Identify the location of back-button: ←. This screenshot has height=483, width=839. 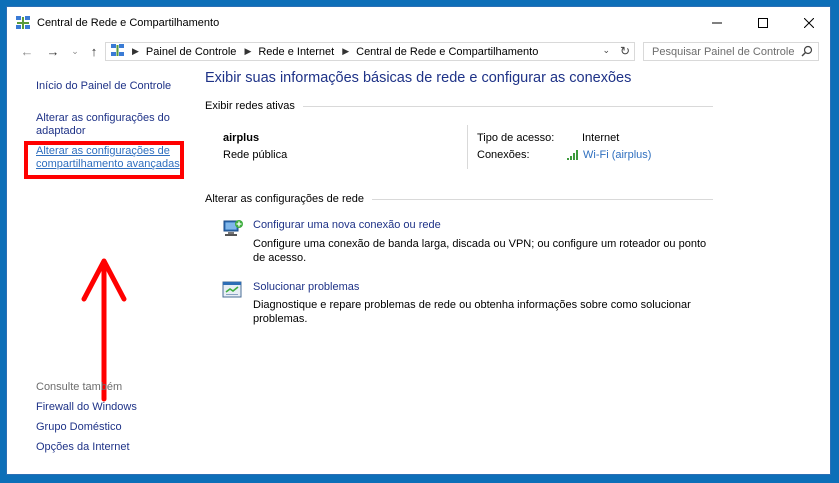
(27, 51).